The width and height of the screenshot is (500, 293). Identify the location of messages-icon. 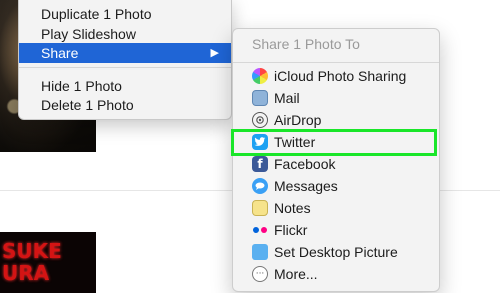
(260, 186).